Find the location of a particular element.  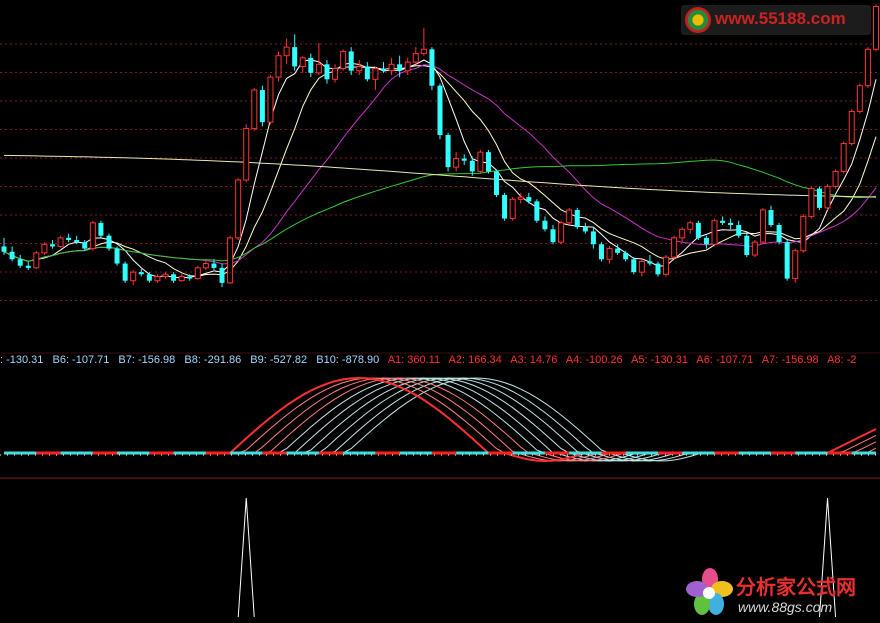

watermark-bottom-url: www.88gs.com is located at coordinates (785, 607).